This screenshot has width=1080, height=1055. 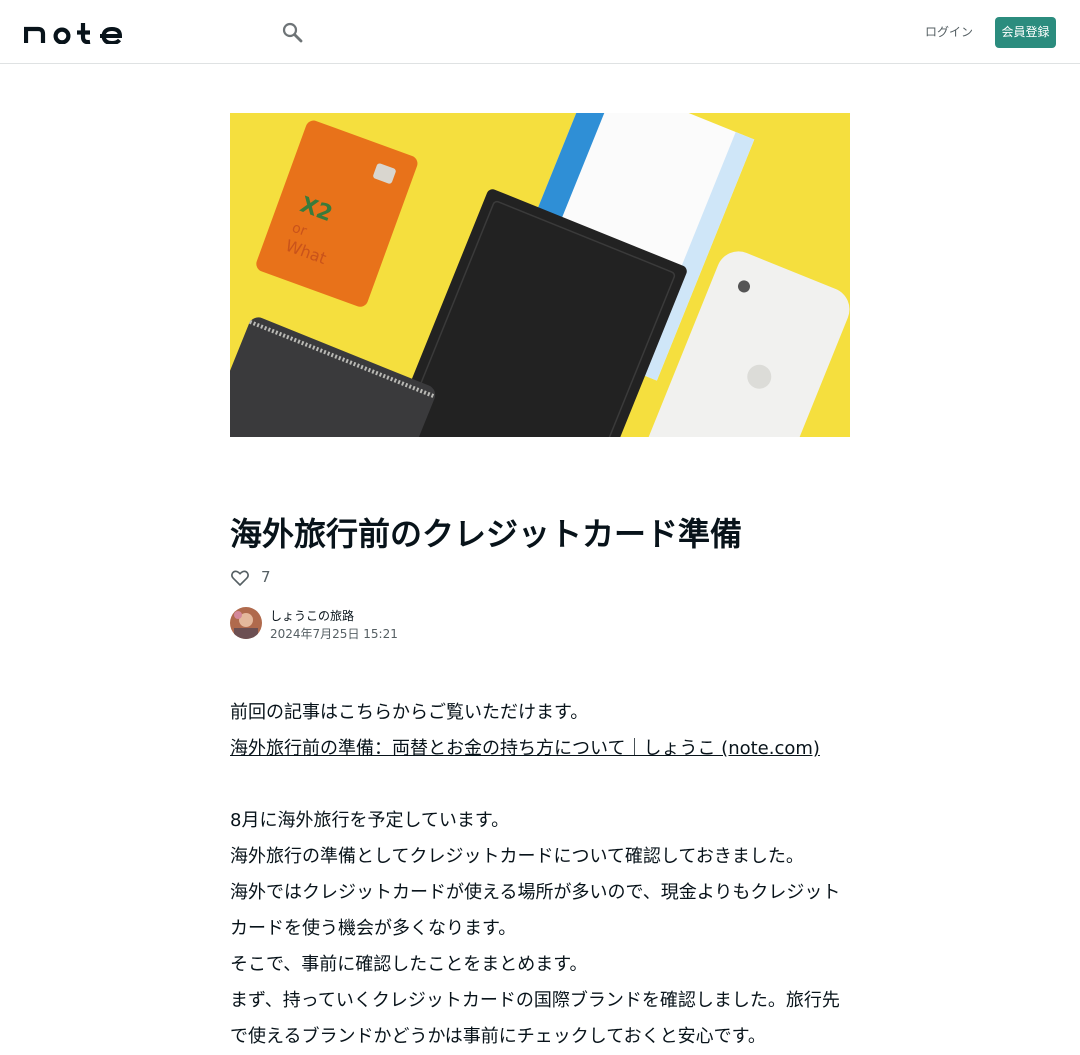 I want to click on body-paragraph: 前回の記事はこちらからご覧いただけます。, so click(x=409, y=712).